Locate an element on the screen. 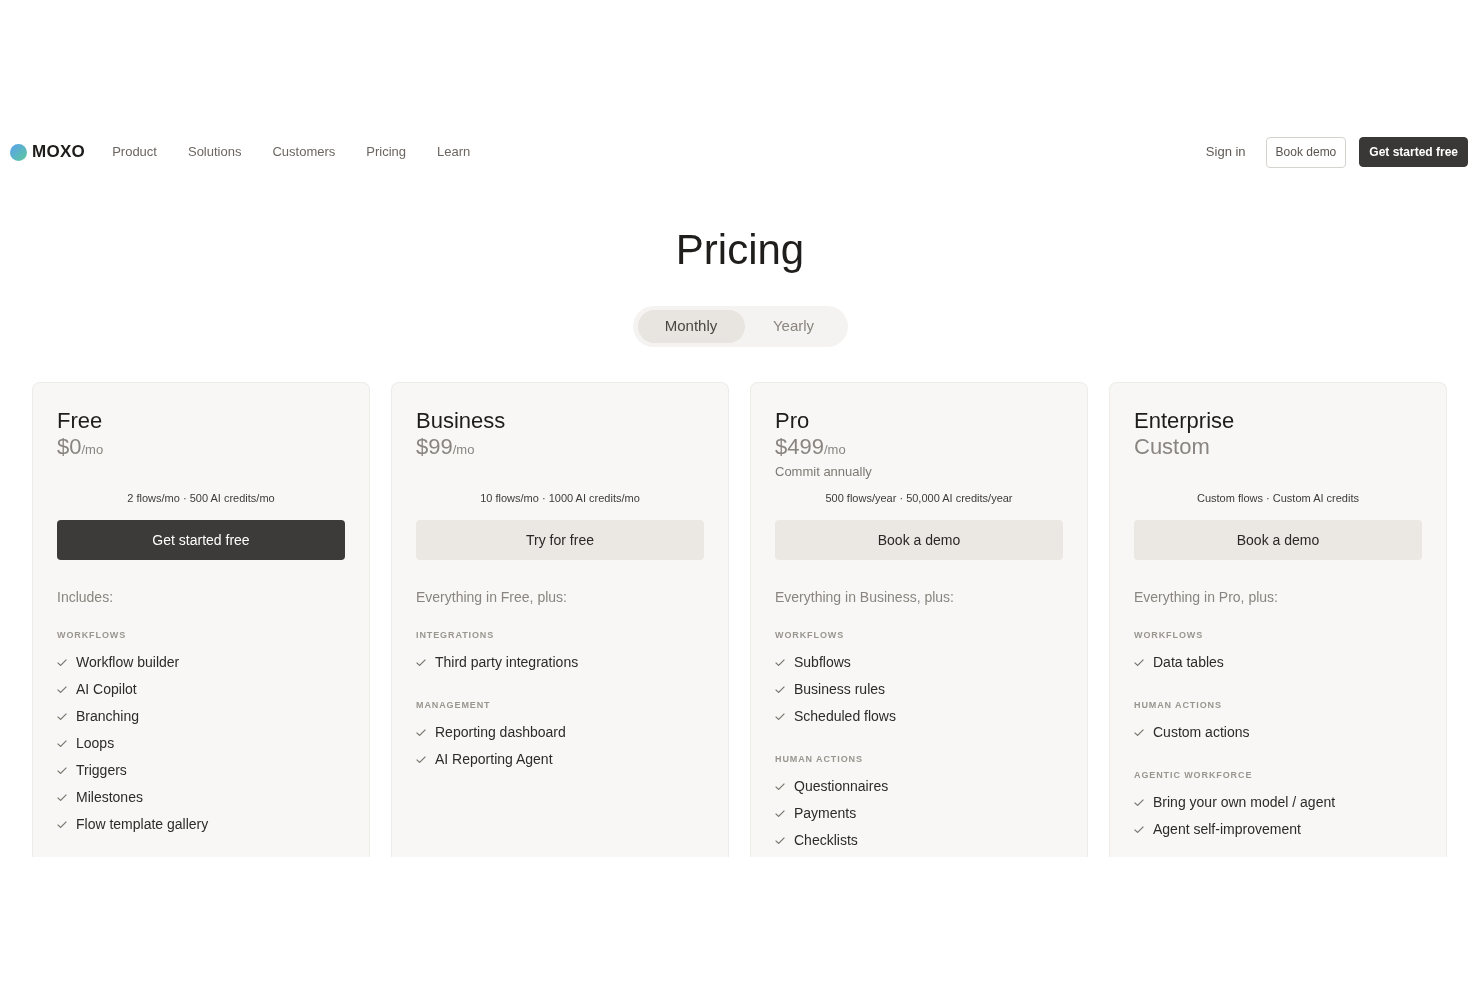 The width and height of the screenshot is (1480, 987). nav-link: Customers is located at coordinates (304, 152).